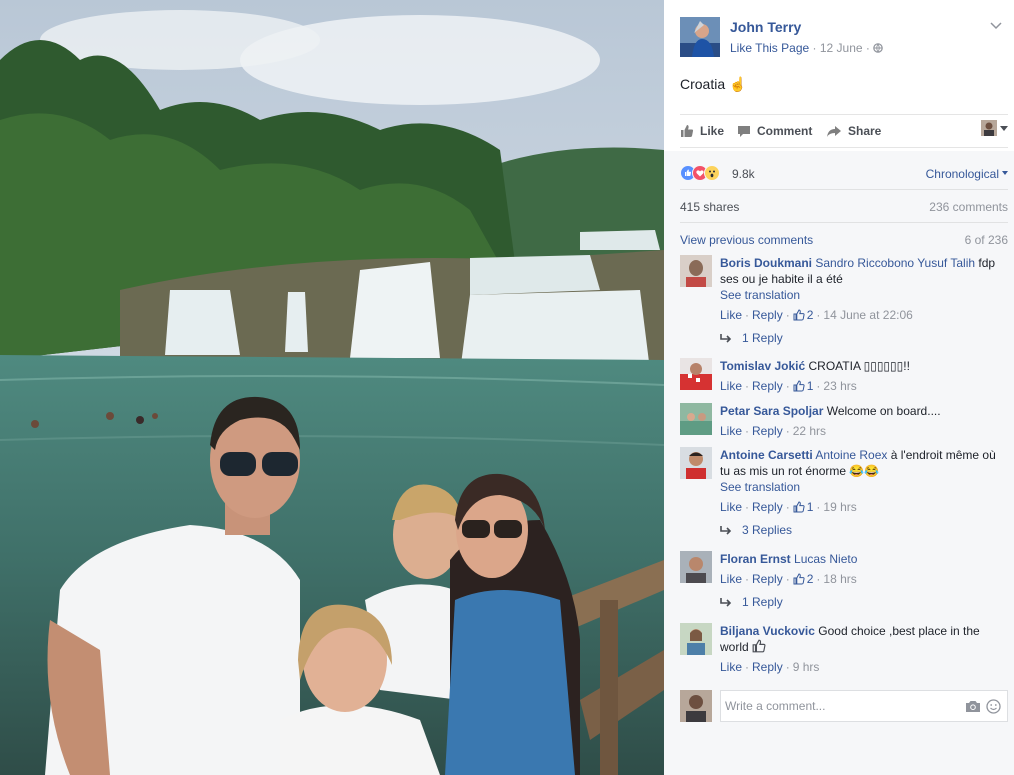 The image size is (1014, 775). I want to click on comment-icon, so click(744, 131).